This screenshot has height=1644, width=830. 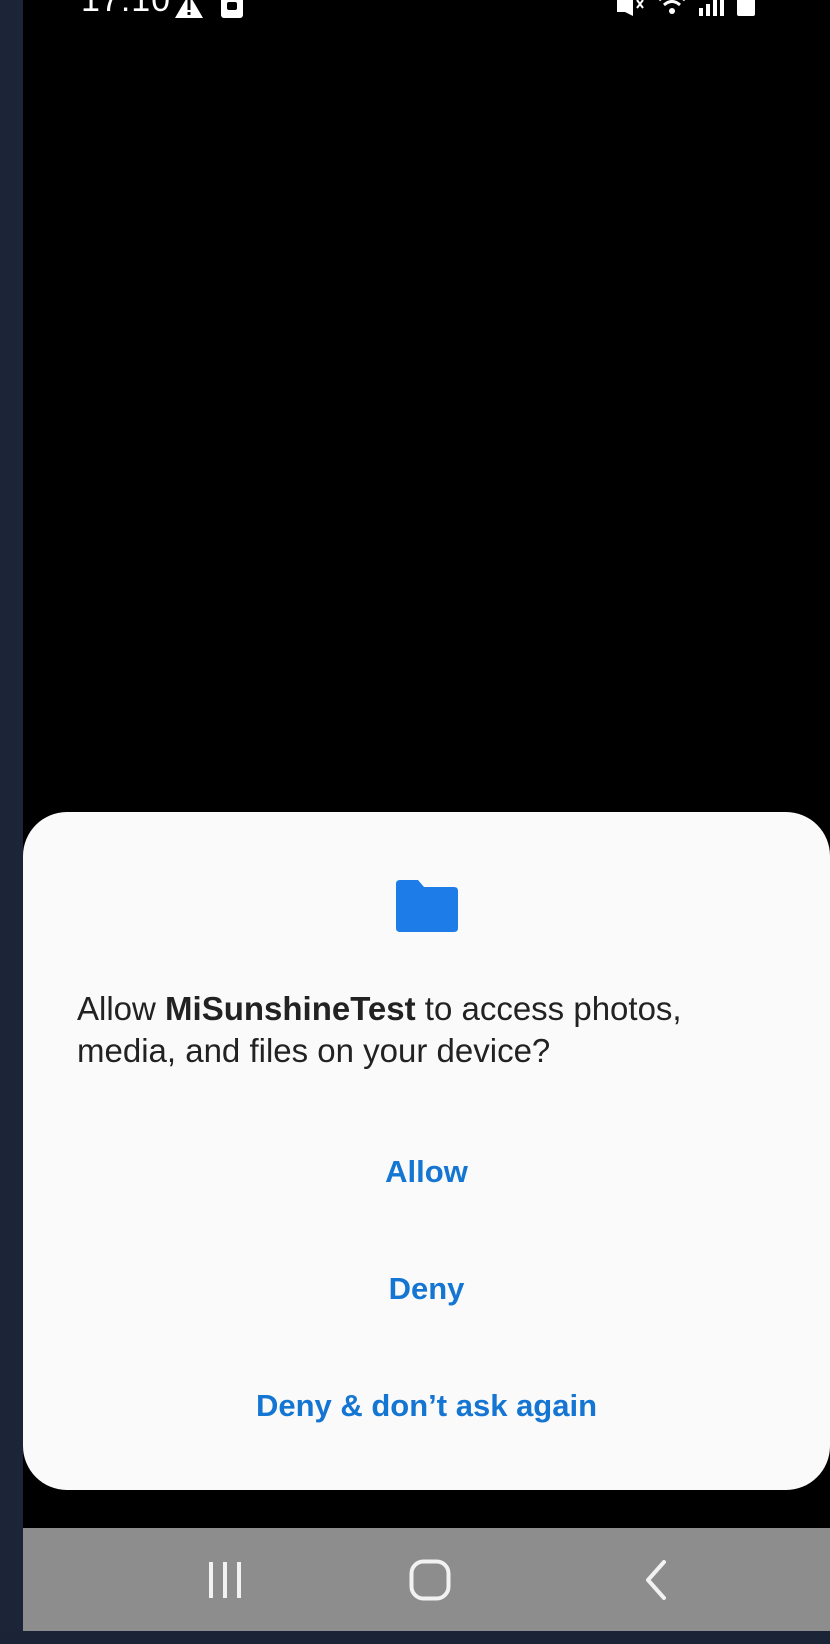 I want to click on folder-icon, so click(x=427, y=906).